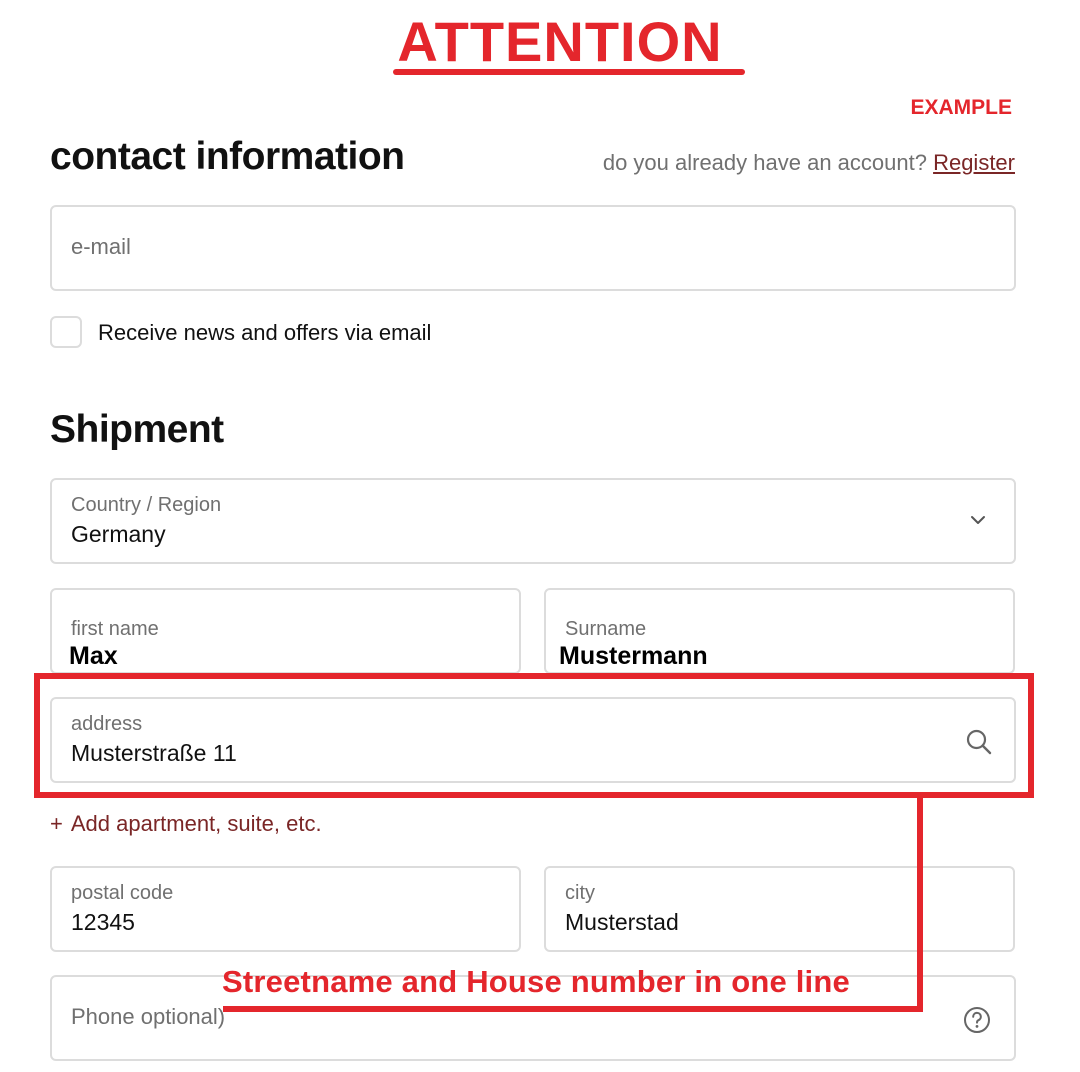 The image size is (1080, 1072). Describe the element at coordinates (533, 248) in the screenshot. I see `email-field: e-mail` at that location.